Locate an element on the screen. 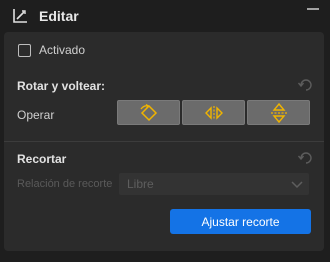  rotate-button is located at coordinates (148, 112).